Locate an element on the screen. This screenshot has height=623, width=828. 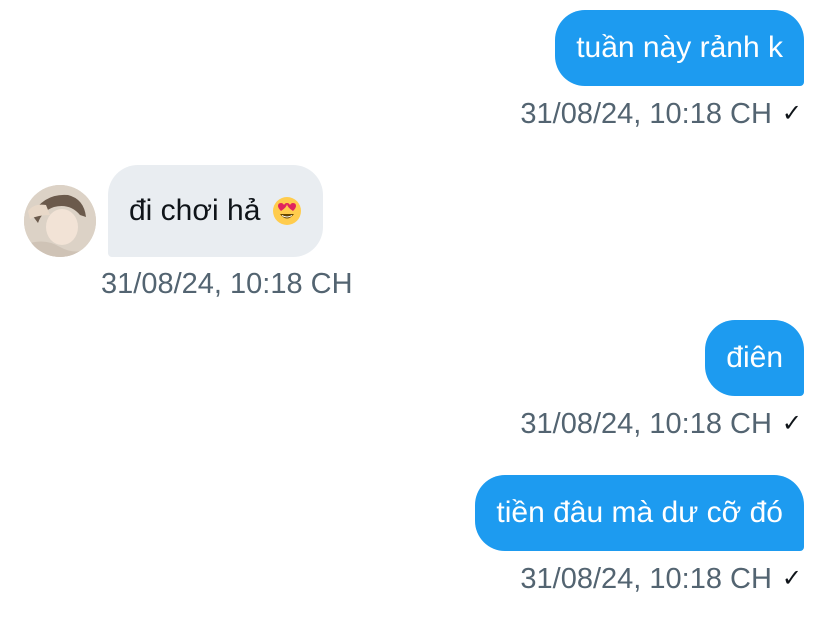
message-meta: 31/08/24, 10:18 CH is located at coordinates (227, 284).